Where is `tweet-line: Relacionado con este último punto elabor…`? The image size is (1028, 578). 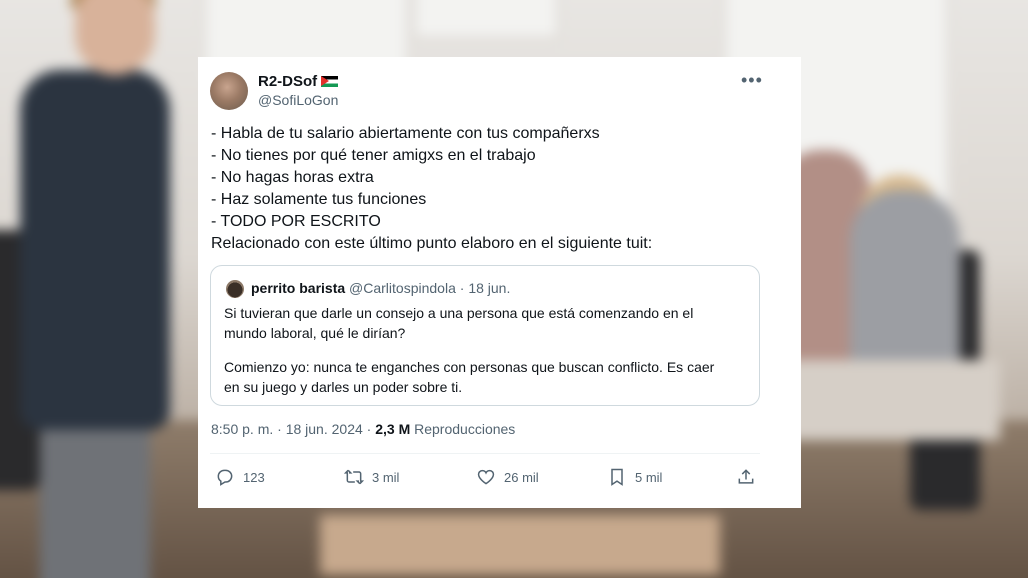 tweet-line: Relacionado con este último punto elabor… is located at coordinates (432, 243).